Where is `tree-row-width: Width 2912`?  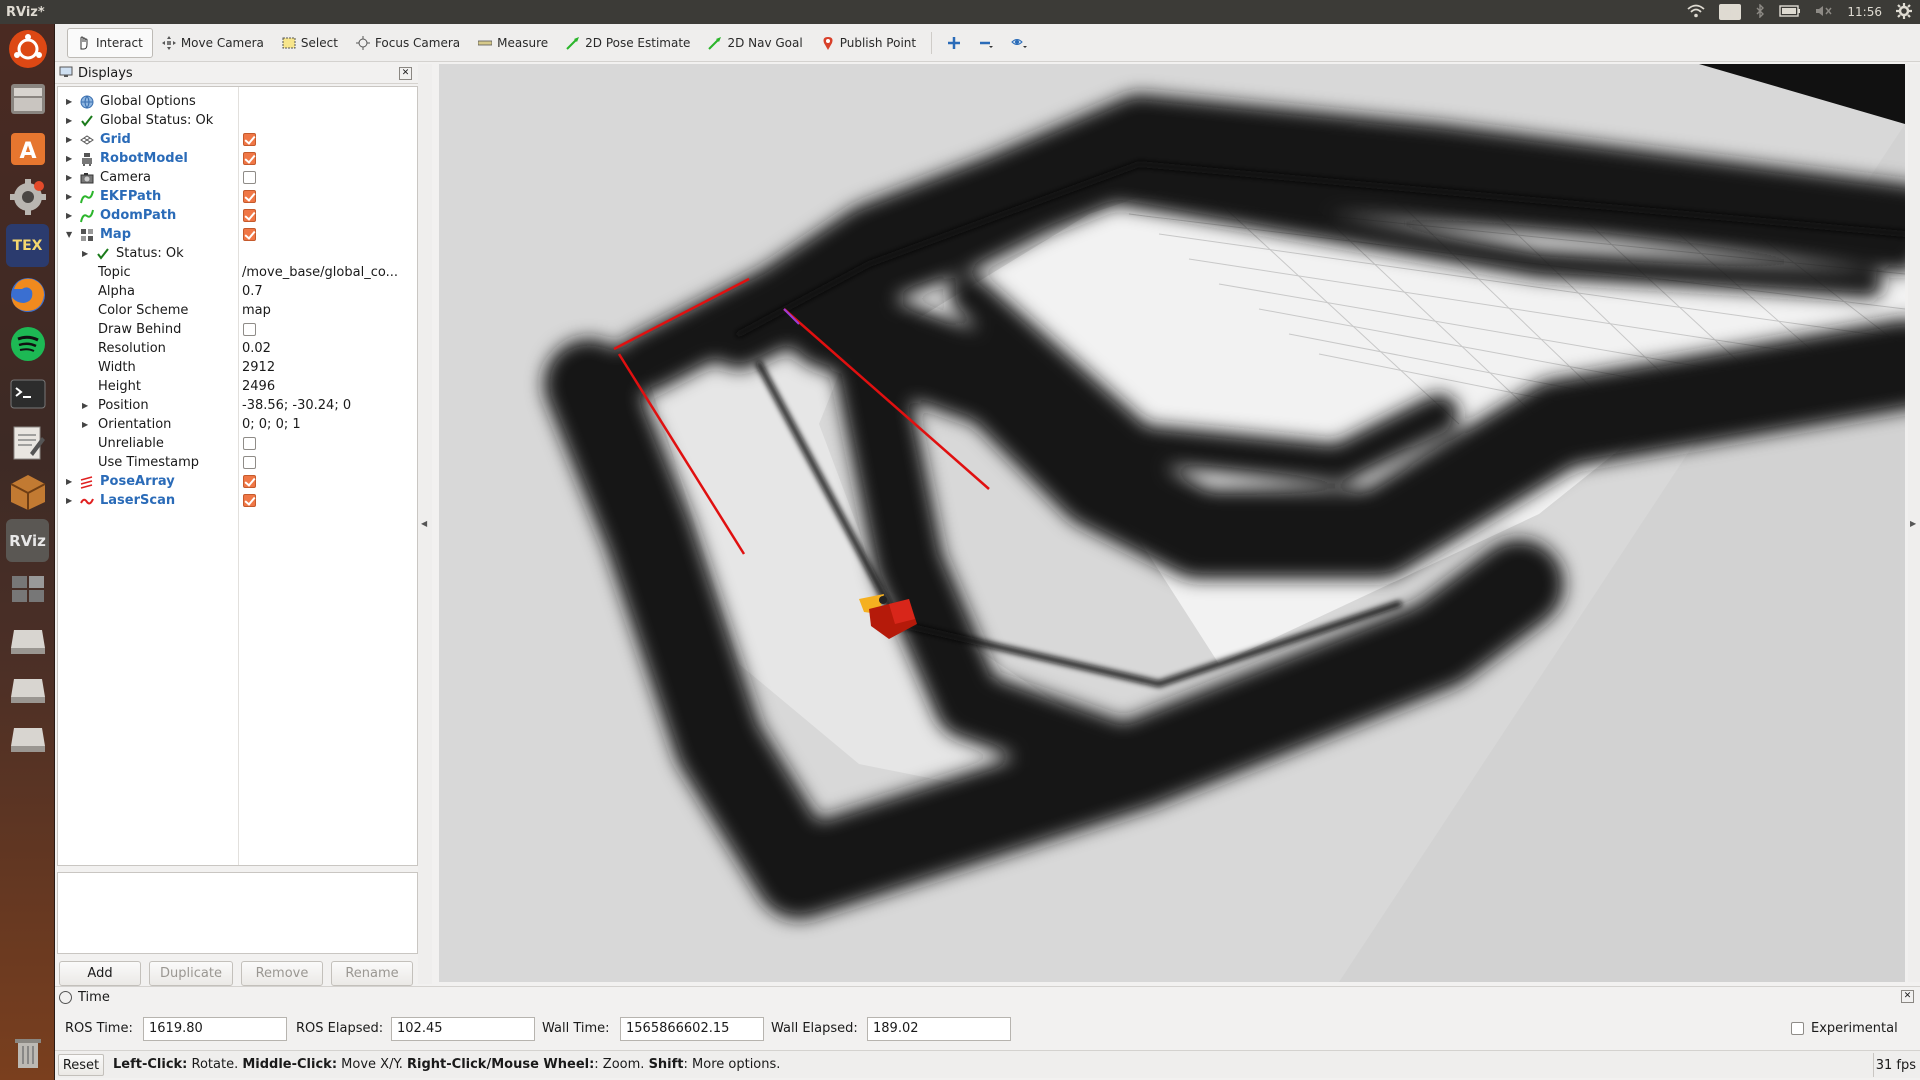
tree-row-width: Width 2912 is located at coordinates (237, 367).